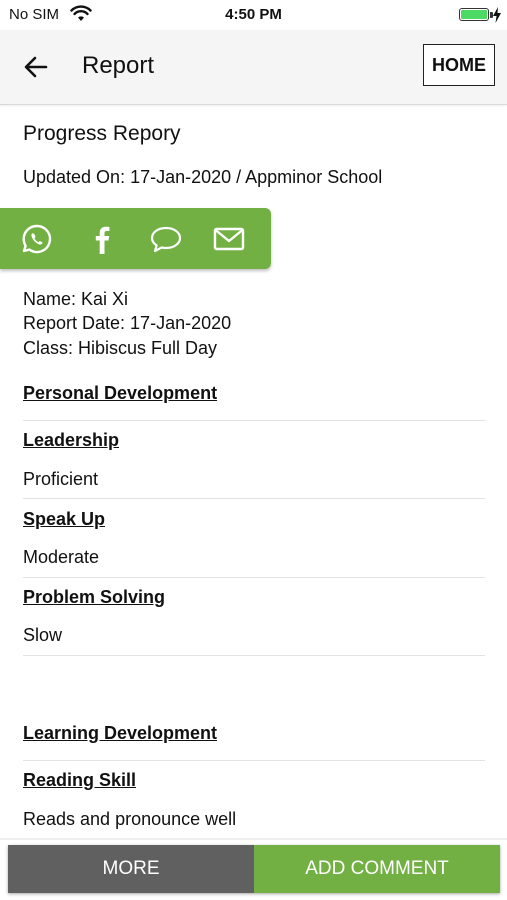 This screenshot has height=900, width=507. Describe the element at coordinates (61, 479) in the screenshot. I see `item-value-leadership: Proficient` at that location.